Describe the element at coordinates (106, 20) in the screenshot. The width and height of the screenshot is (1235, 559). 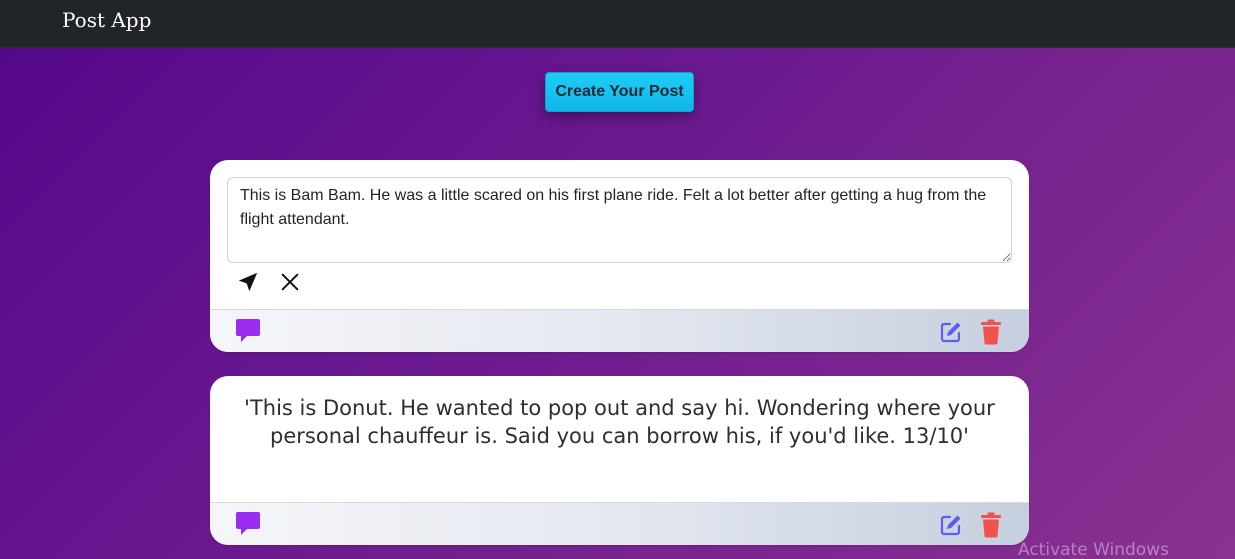
I see `brand-title: Post App` at that location.